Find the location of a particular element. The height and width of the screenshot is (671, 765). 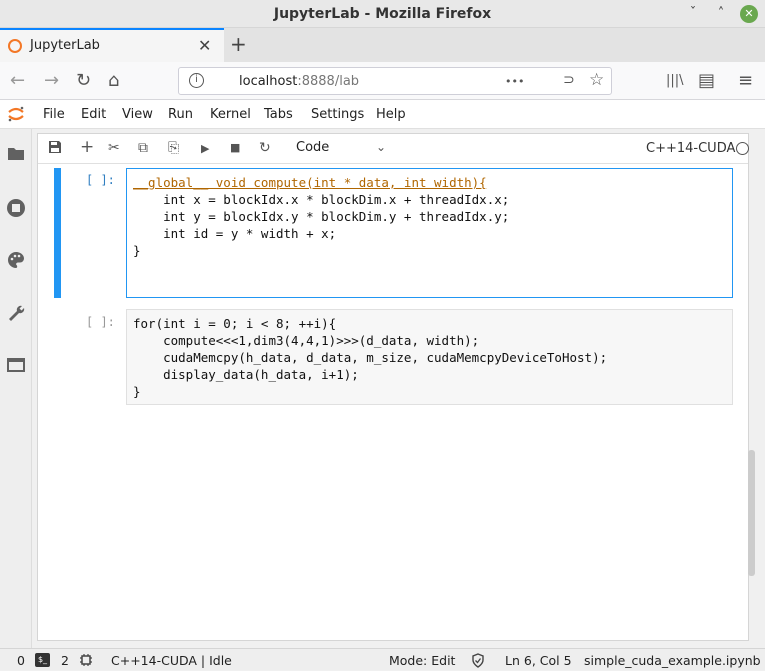

bookmark-star-icon: ☆ is located at coordinates (596, 80).